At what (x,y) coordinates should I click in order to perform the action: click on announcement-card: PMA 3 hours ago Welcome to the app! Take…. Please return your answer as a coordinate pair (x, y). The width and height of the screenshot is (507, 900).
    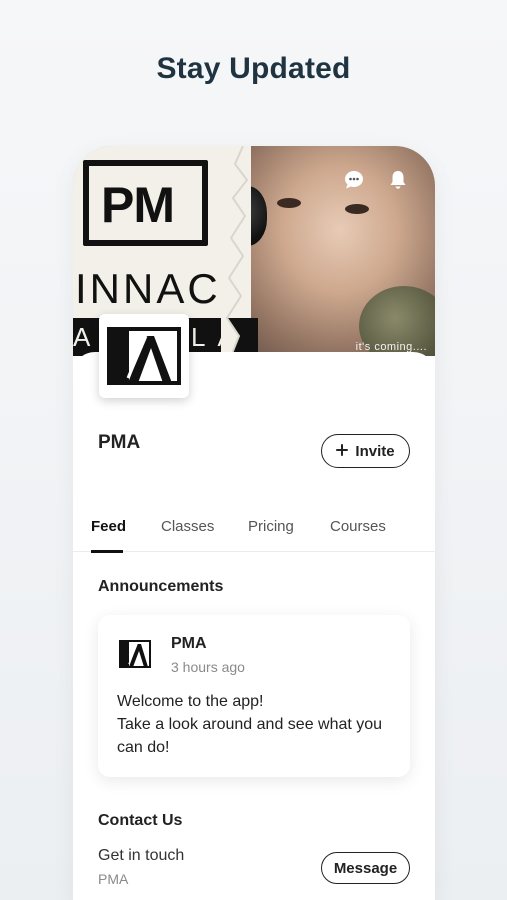
    Looking at the image, I should click on (254, 696).